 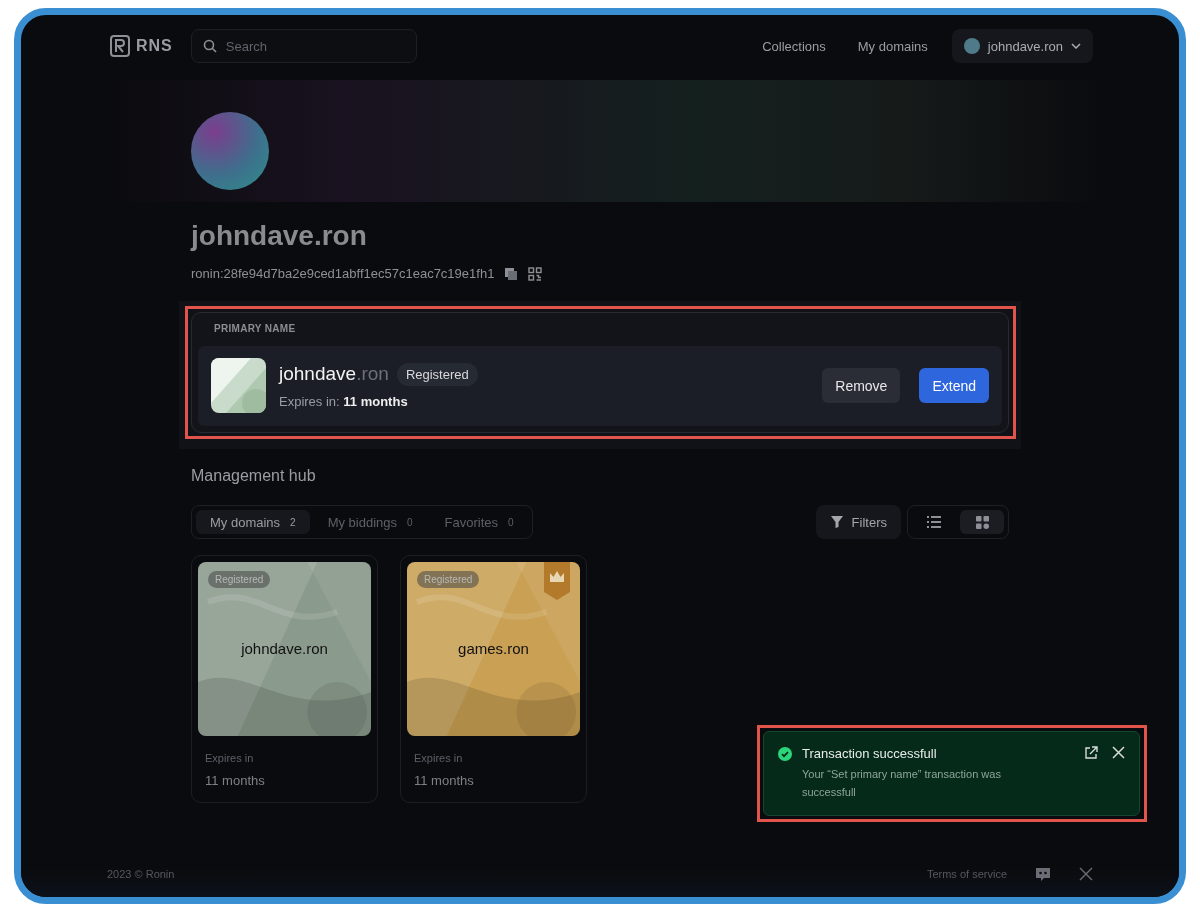 I want to click on account-button: johndave.ron, so click(x=1022, y=46).